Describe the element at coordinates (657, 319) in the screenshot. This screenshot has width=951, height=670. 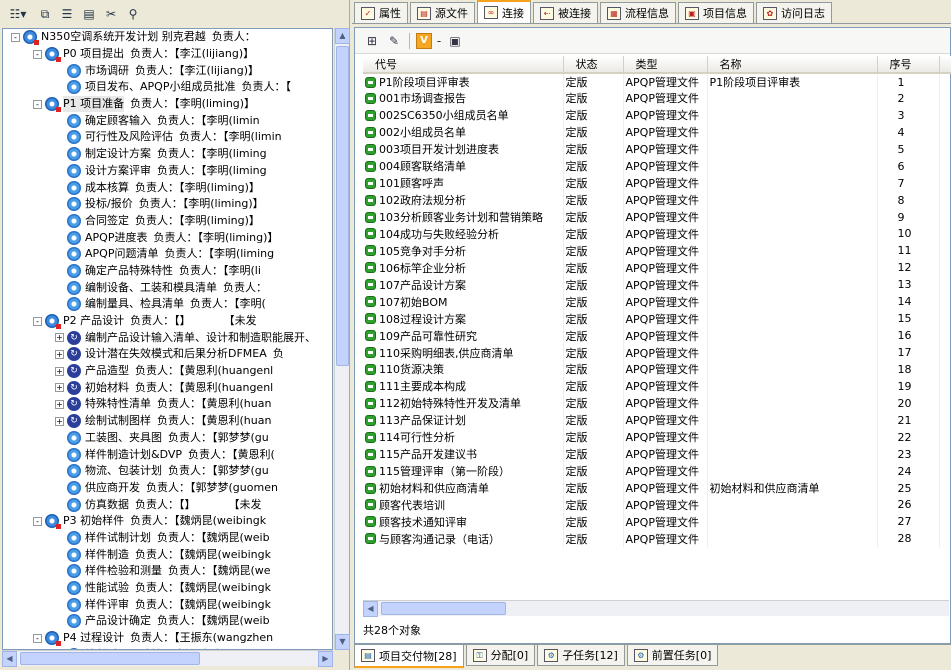
I see `table-row: 108过程设计方案 定版 APQP管理文件 15` at that location.